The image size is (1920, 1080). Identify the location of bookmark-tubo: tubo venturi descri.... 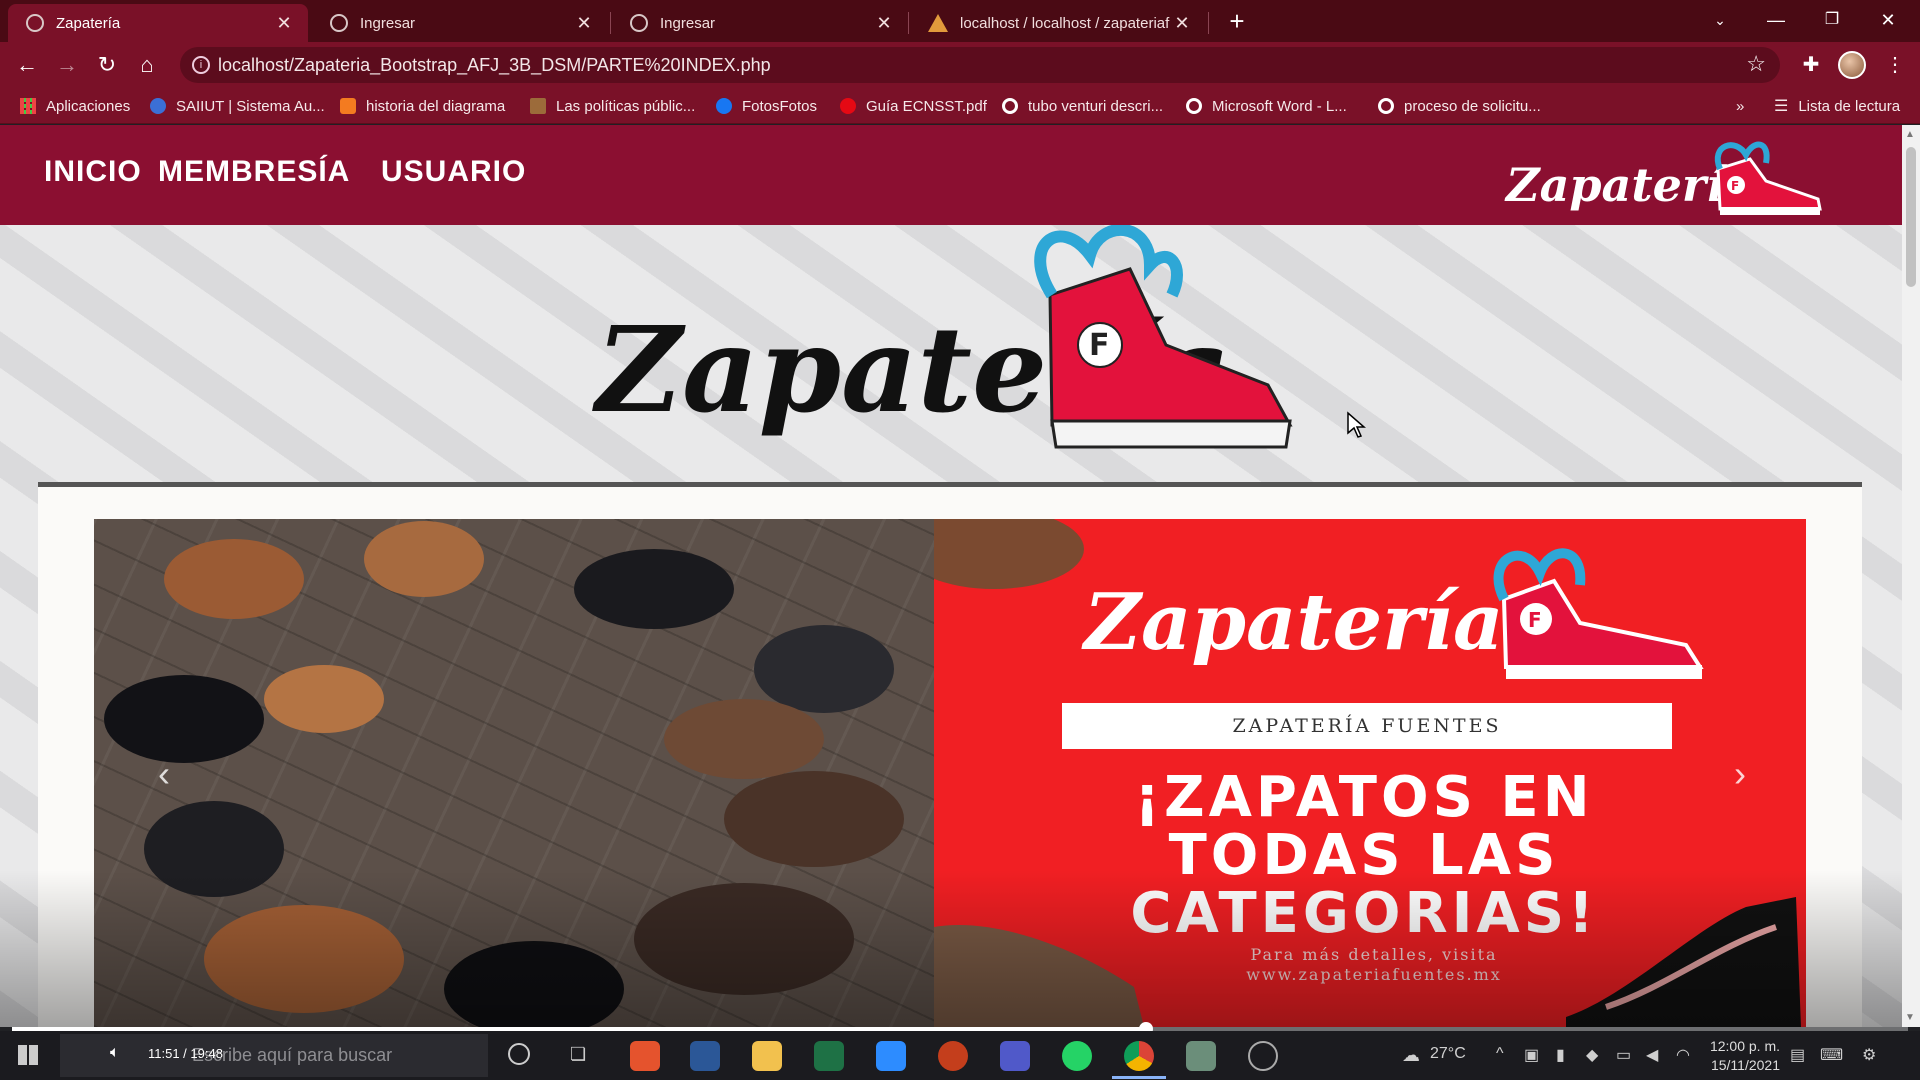
(1082, 106).